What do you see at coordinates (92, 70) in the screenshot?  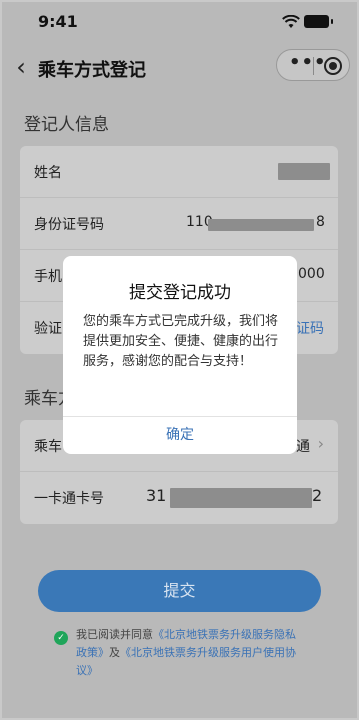 I see `page-title: 乘车方式登记` at bounding box center [92, 70].